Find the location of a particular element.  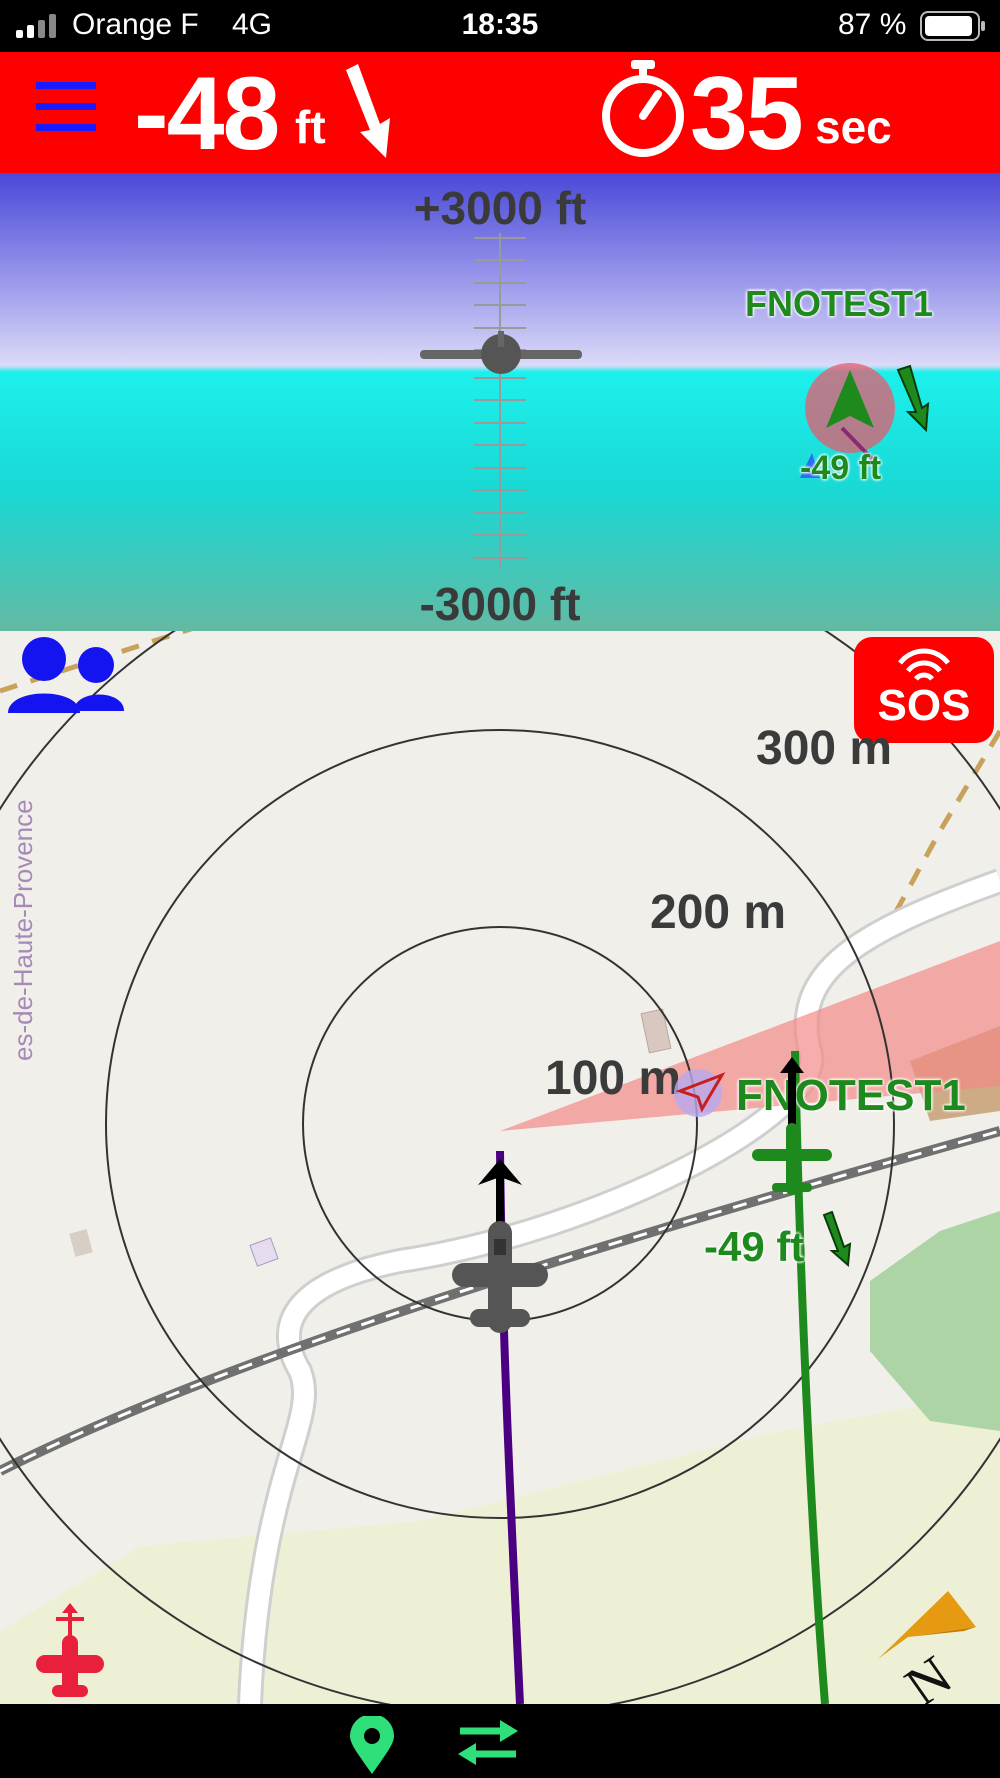

target-callsign: FNOTEST1 is located at coordinates (839, 303).